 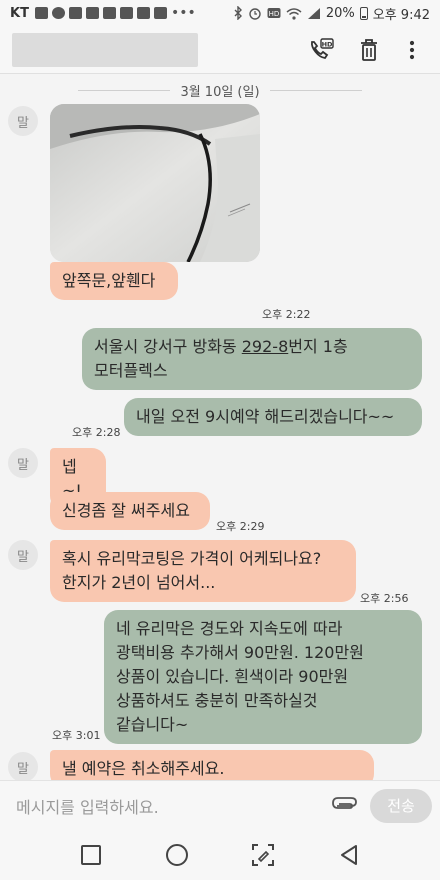 I want to click on trash-icon, so click(x=369, y=50).